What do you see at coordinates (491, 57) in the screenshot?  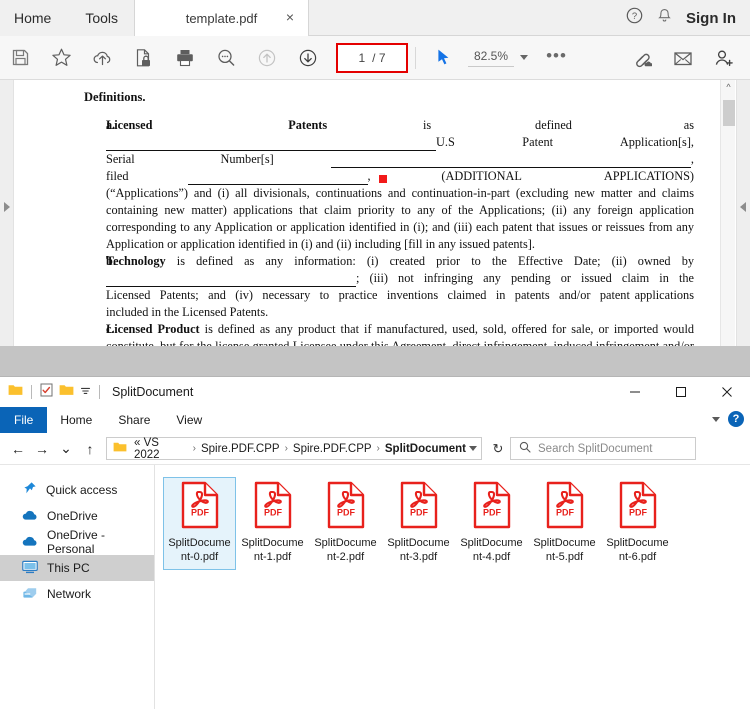 I see `zoom-level: 82.5%` at bounding box center [491, 57].